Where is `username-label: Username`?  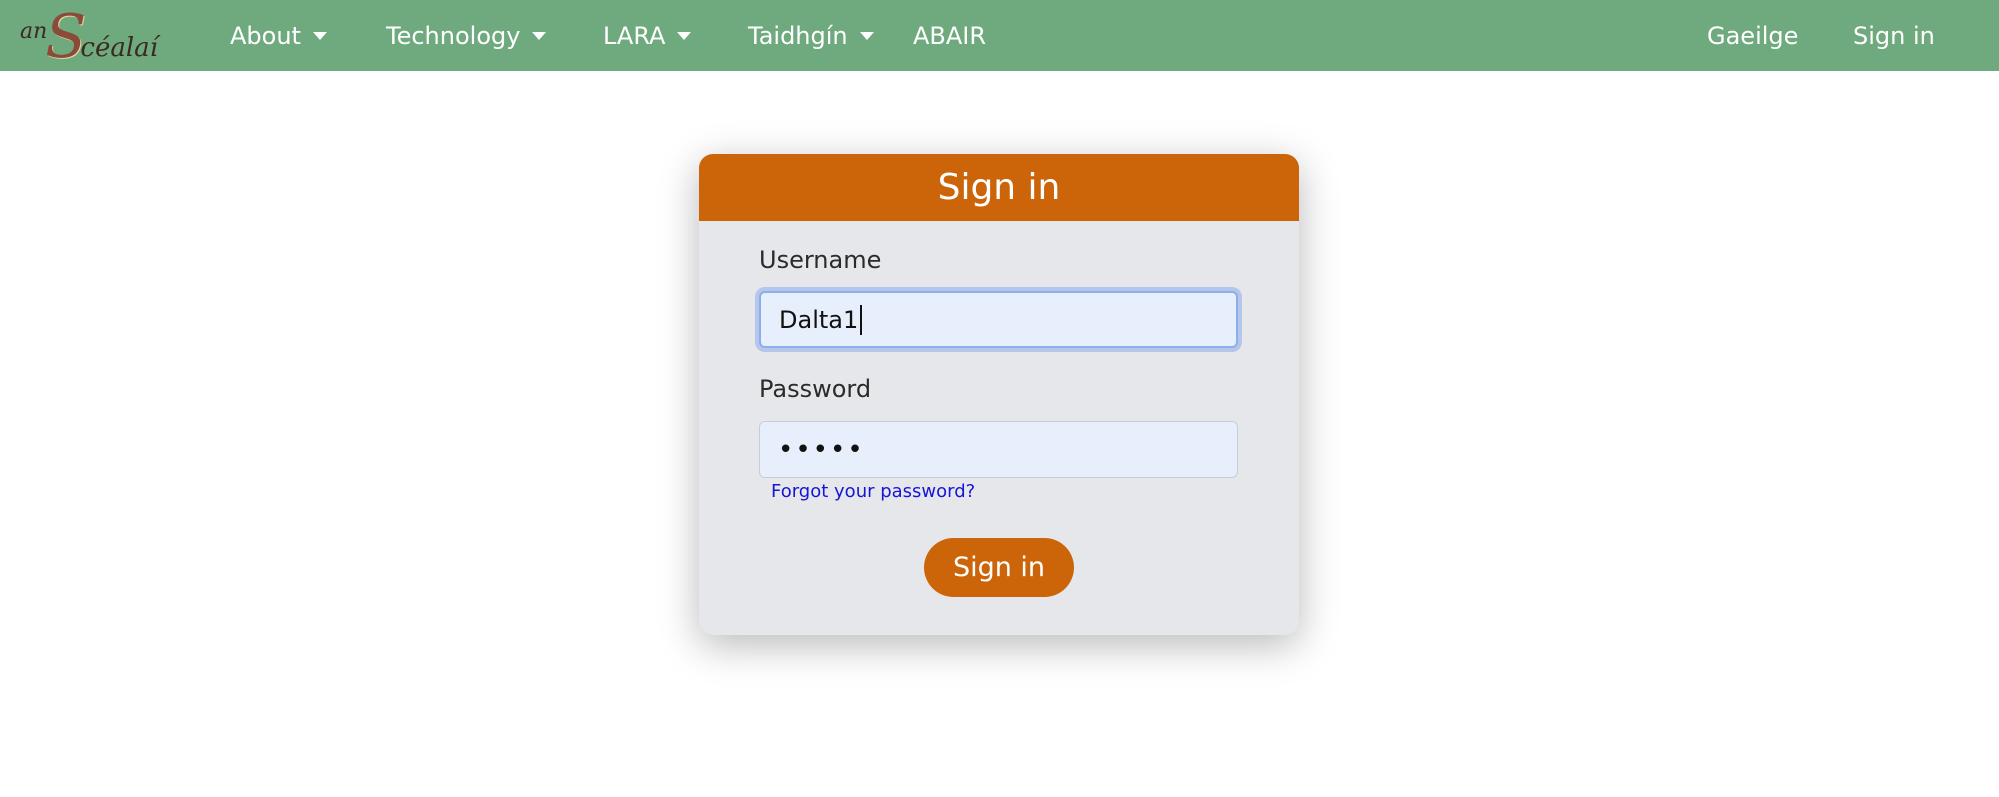
username-label: Username is located at coordinates (820, 260).